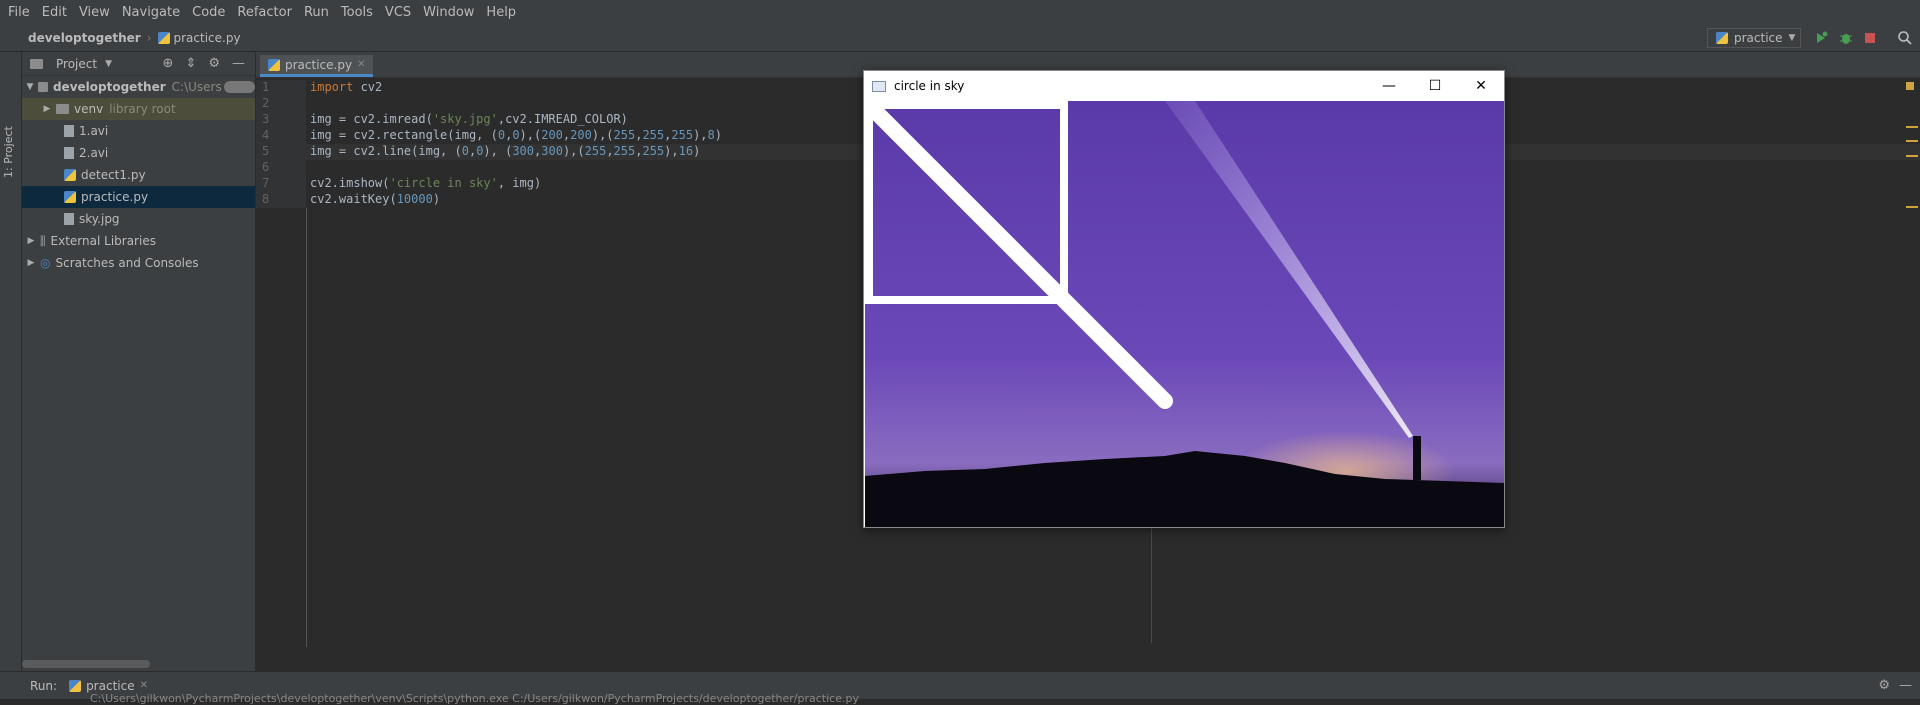 This screenshot has width=1920, height=705. I want to click on menu-file: File, so click(19, 12).